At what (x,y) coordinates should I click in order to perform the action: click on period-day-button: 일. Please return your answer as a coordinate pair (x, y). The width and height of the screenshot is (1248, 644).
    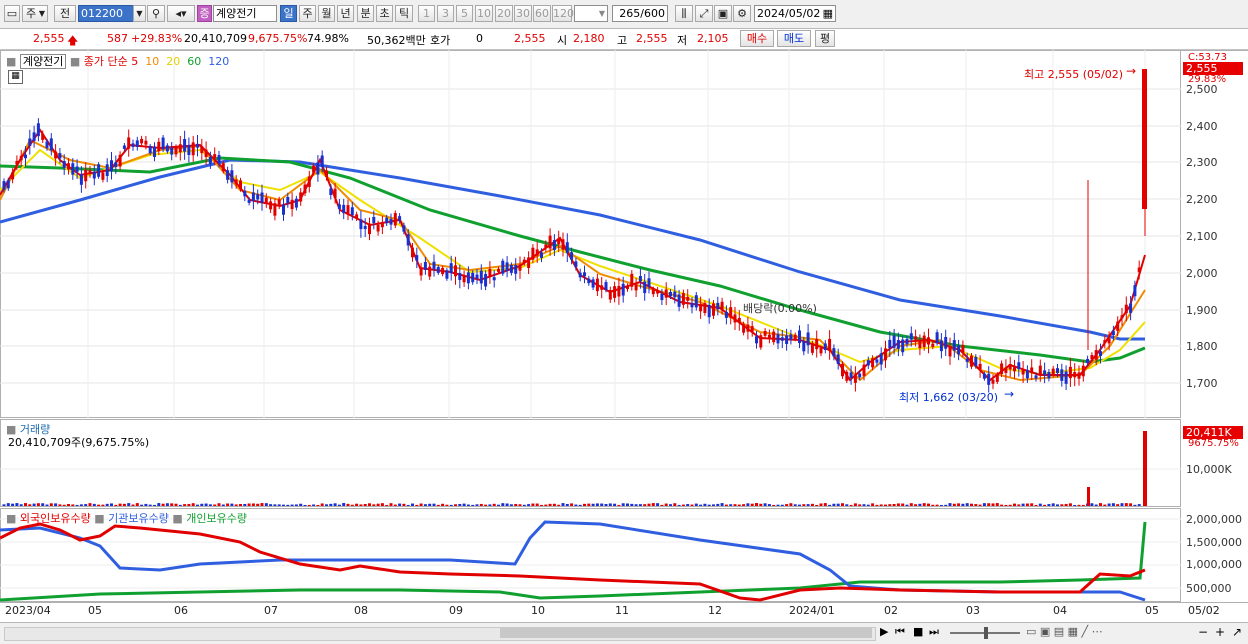
    Looking at the image, I should click on (288, 13).